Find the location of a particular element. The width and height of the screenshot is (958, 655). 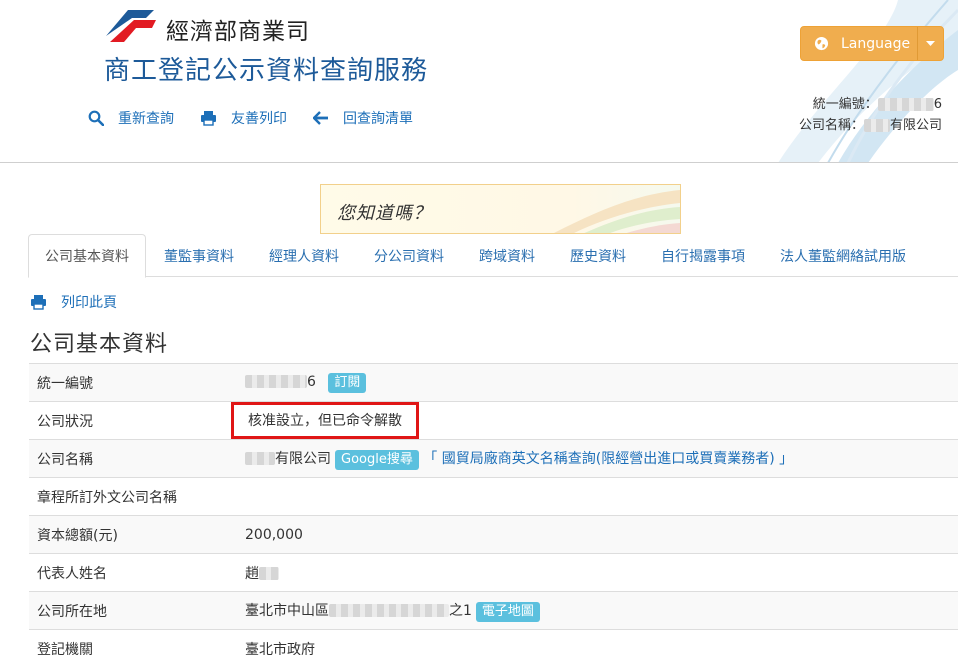

new-search-label: 重新查詢 is located at coordinates (146, 119).